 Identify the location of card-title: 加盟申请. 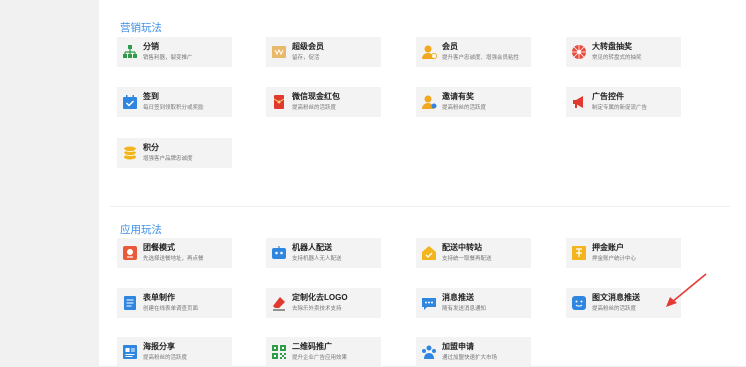
(458, 346).